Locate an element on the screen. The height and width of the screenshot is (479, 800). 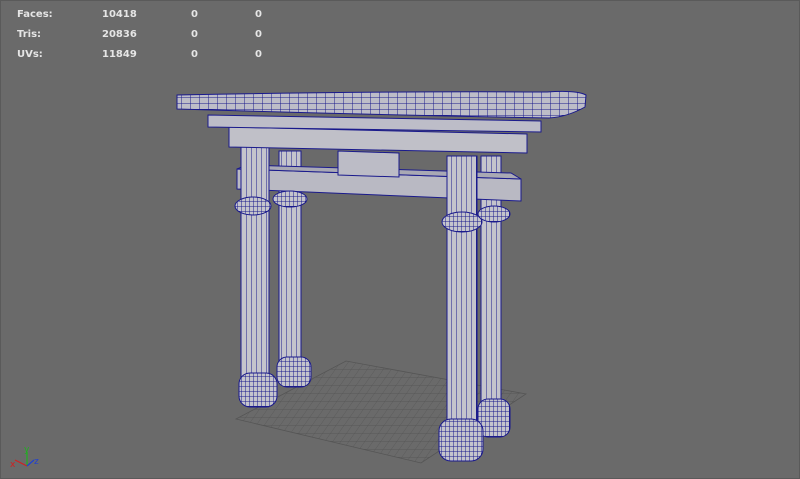
axis-label-x: x is located at coordinates (13, 465).